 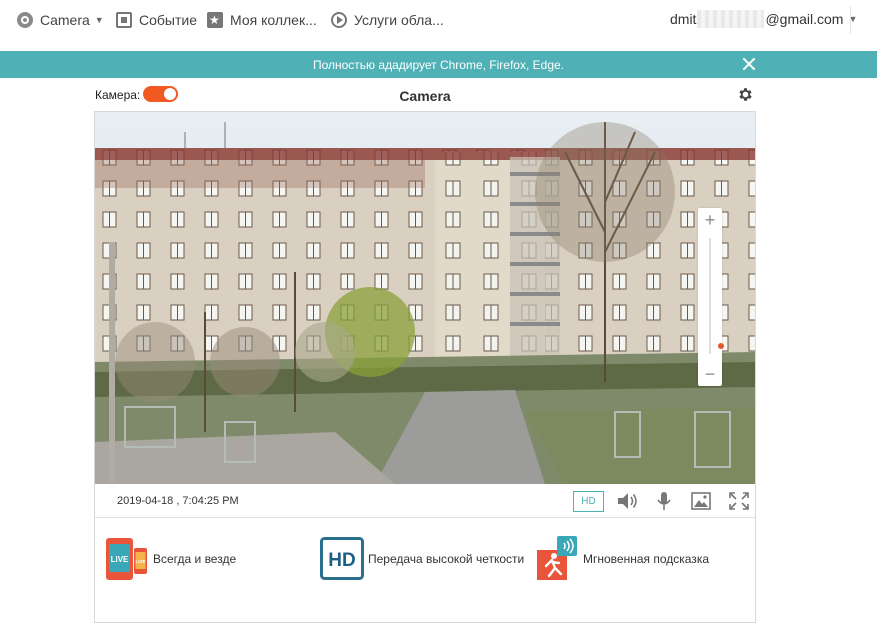 I want to click on account-menu: dmit @gmail.com ▼, so click(x=763, y=19).